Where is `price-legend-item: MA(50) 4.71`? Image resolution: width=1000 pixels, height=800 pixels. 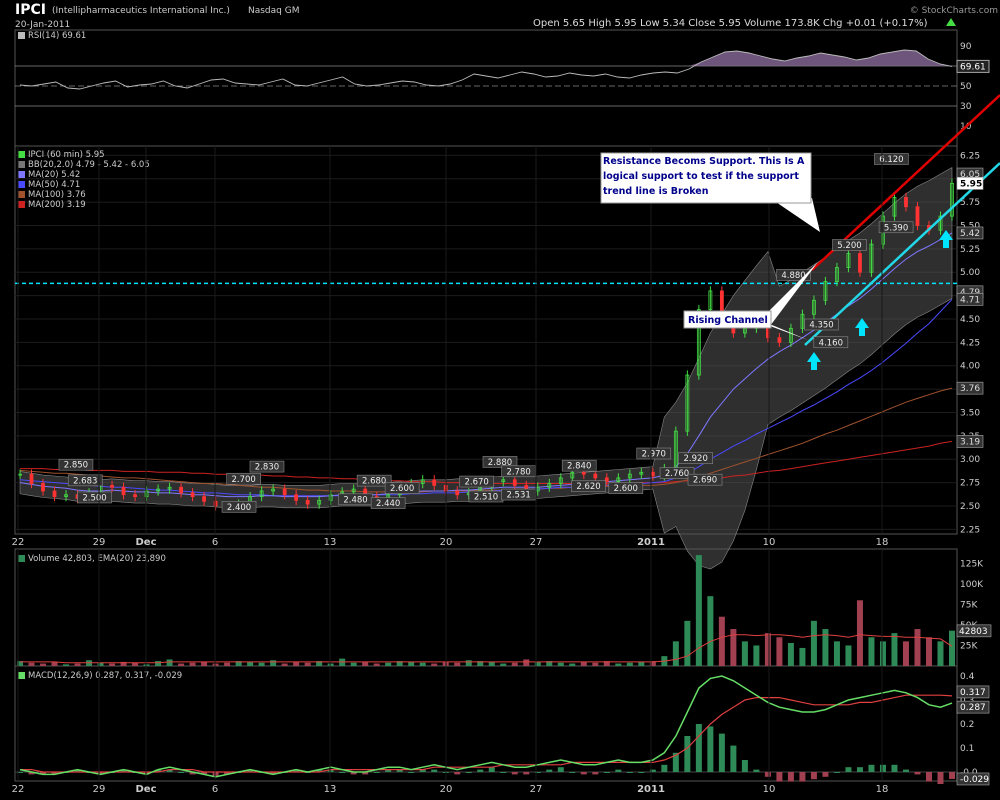
price-legend-item: MA(50) 4.71 is located at coordinates (54, 185).